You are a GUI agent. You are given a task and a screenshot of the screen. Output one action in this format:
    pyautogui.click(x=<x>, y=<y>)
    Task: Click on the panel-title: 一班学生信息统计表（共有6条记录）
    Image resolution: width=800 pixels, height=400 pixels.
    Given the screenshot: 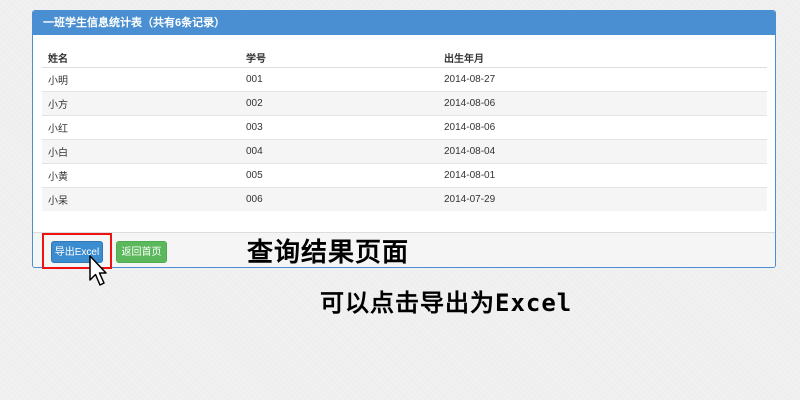 What is the action you would take?
    pyautogui.click(x=404, y=23)
    